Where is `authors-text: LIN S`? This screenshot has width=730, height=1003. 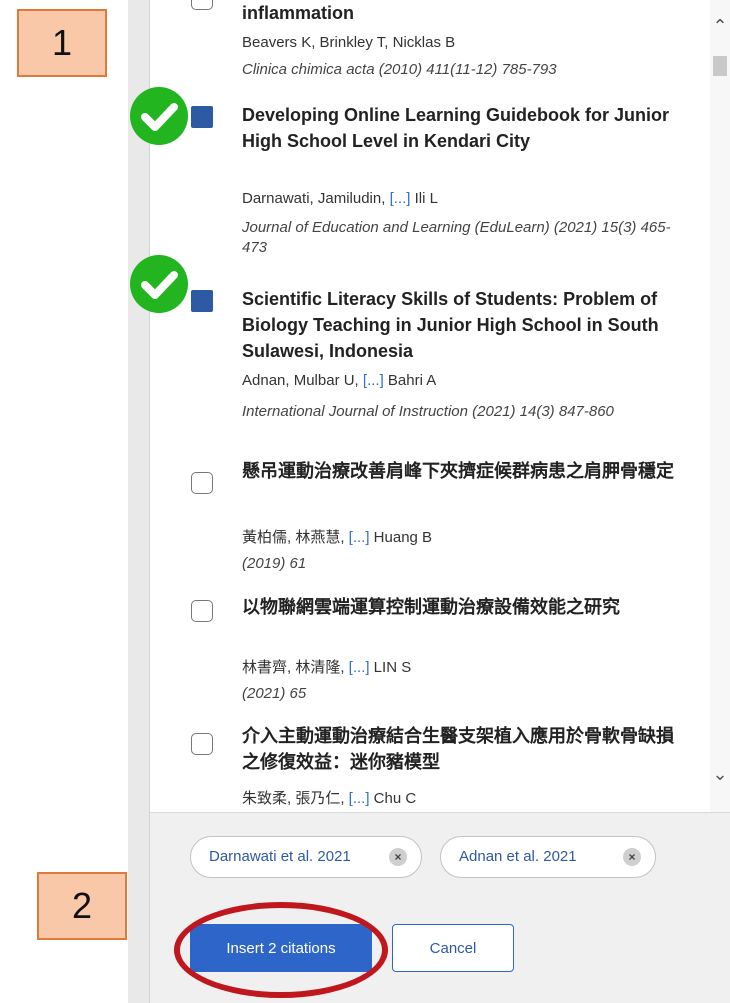
authors-text: LIN S is located at coordinates (390, 667).